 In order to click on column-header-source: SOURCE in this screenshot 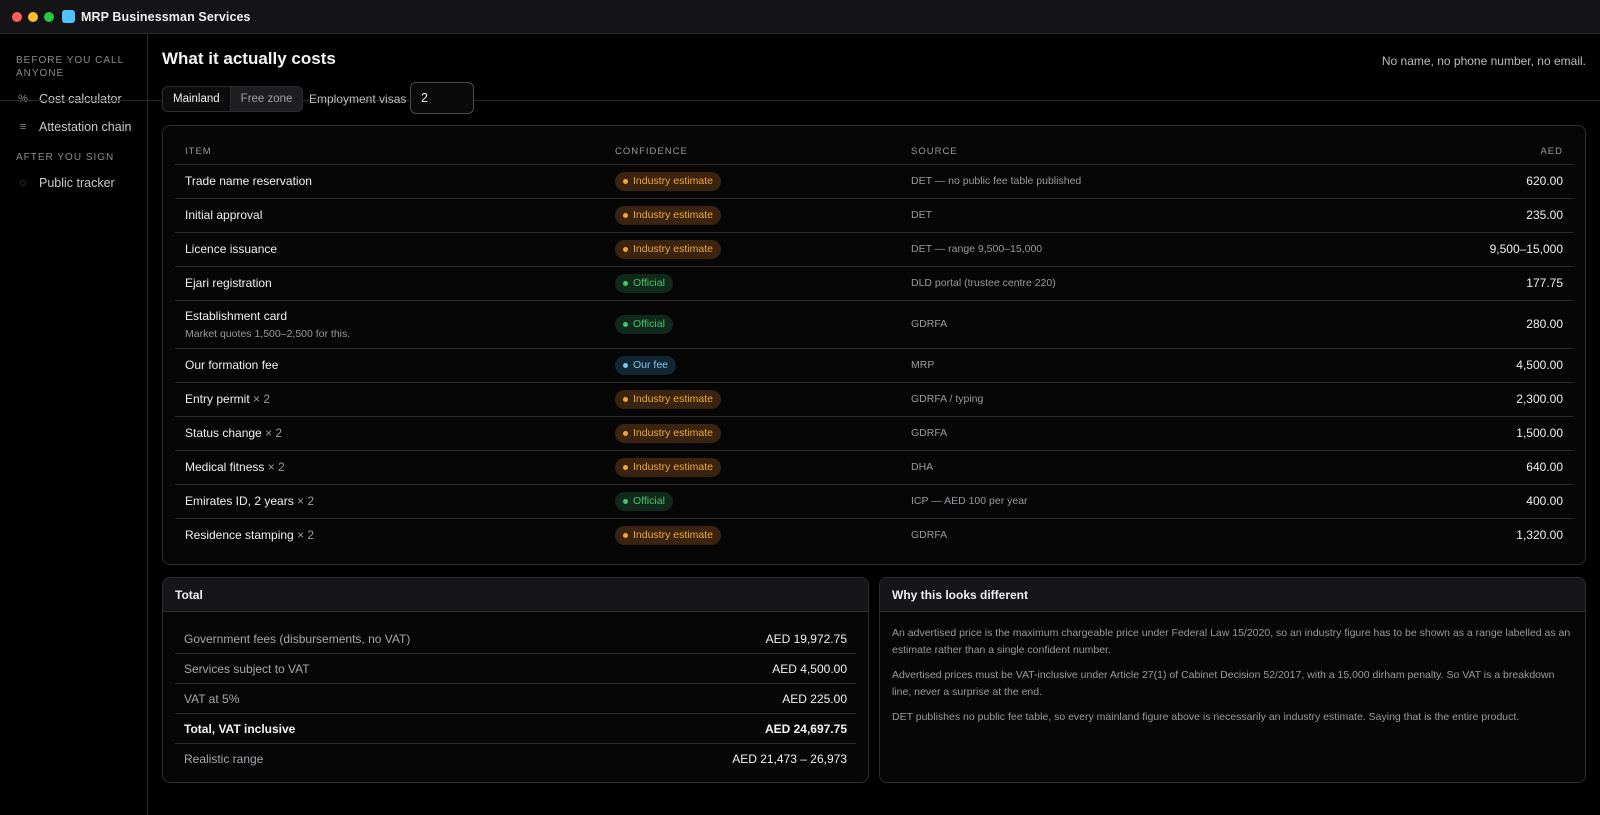, I will do `click(1133, 145)`.